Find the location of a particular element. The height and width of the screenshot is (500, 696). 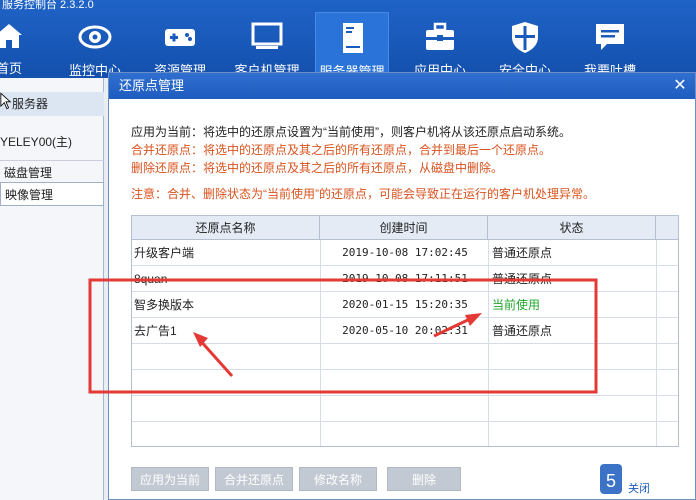

toolbar-security-center: 安全中心 is located at coordinates (525, 45).